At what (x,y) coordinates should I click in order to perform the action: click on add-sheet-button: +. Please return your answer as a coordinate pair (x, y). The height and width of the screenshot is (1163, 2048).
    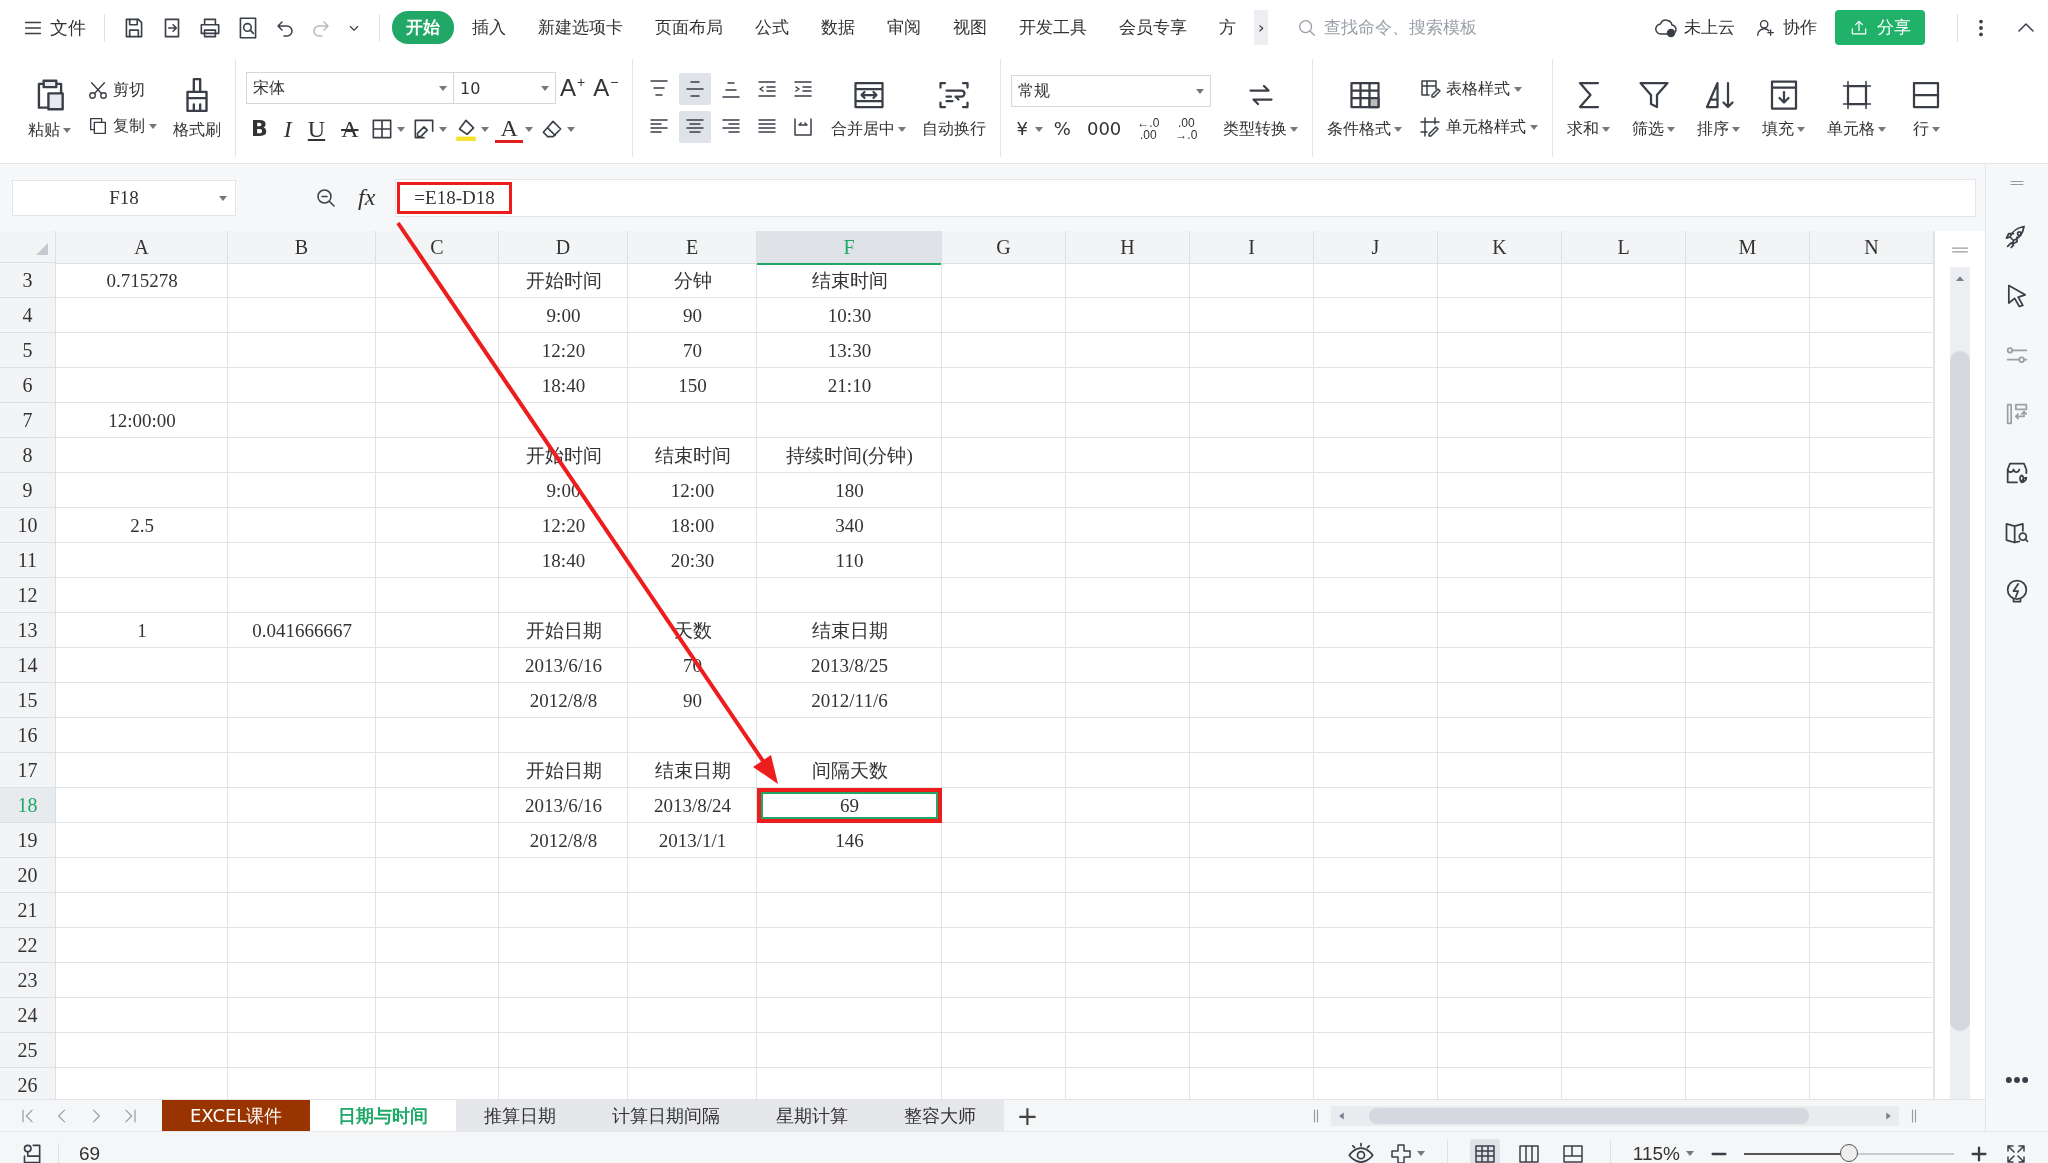
    Looking at the image, I should click on (1027, 1115).